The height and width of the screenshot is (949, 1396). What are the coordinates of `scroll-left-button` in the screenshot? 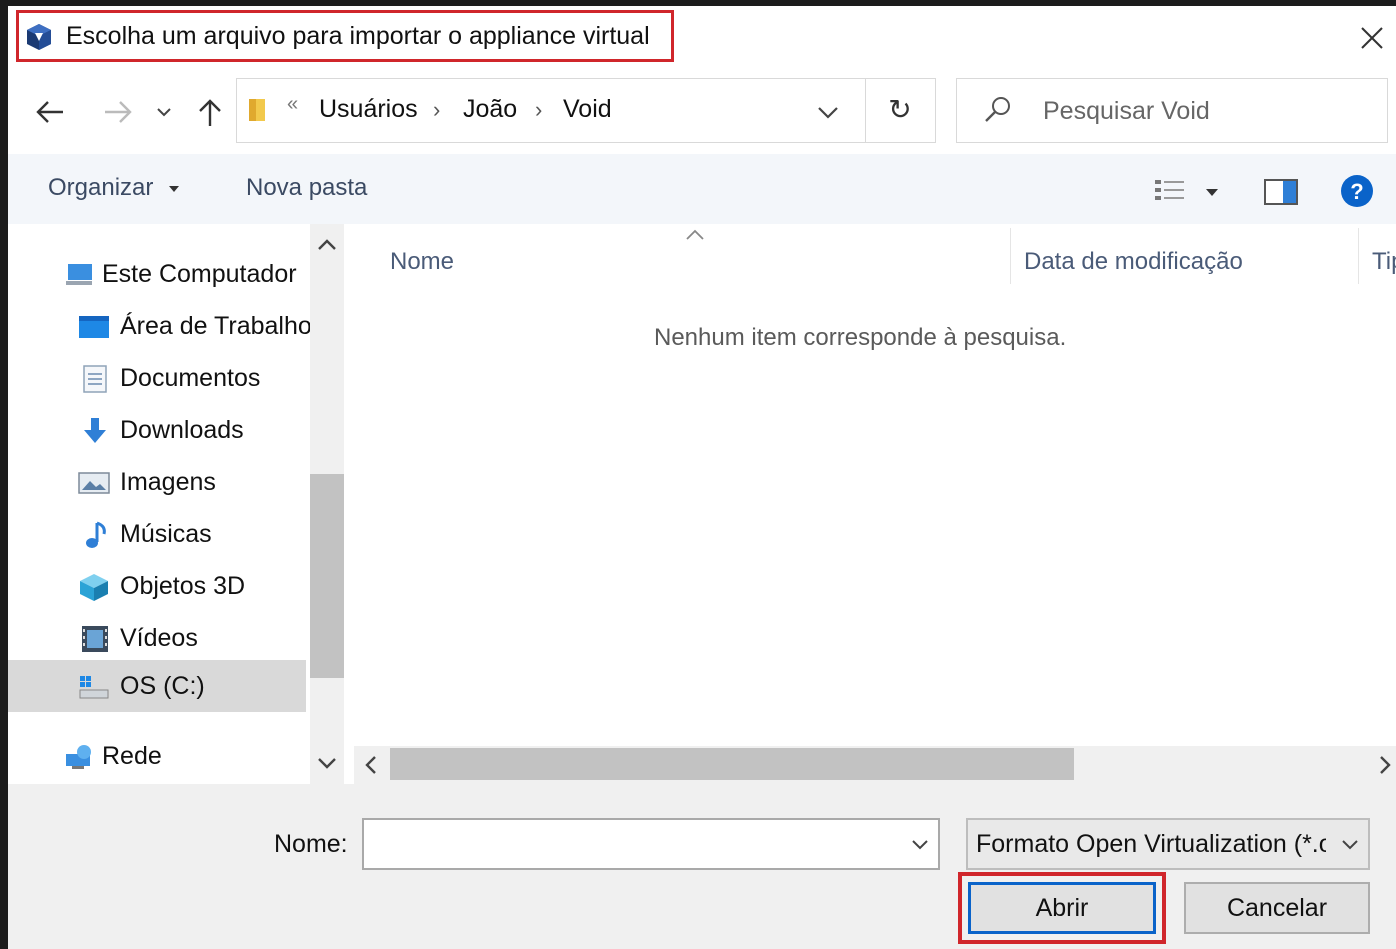 It's located at (371, 765).